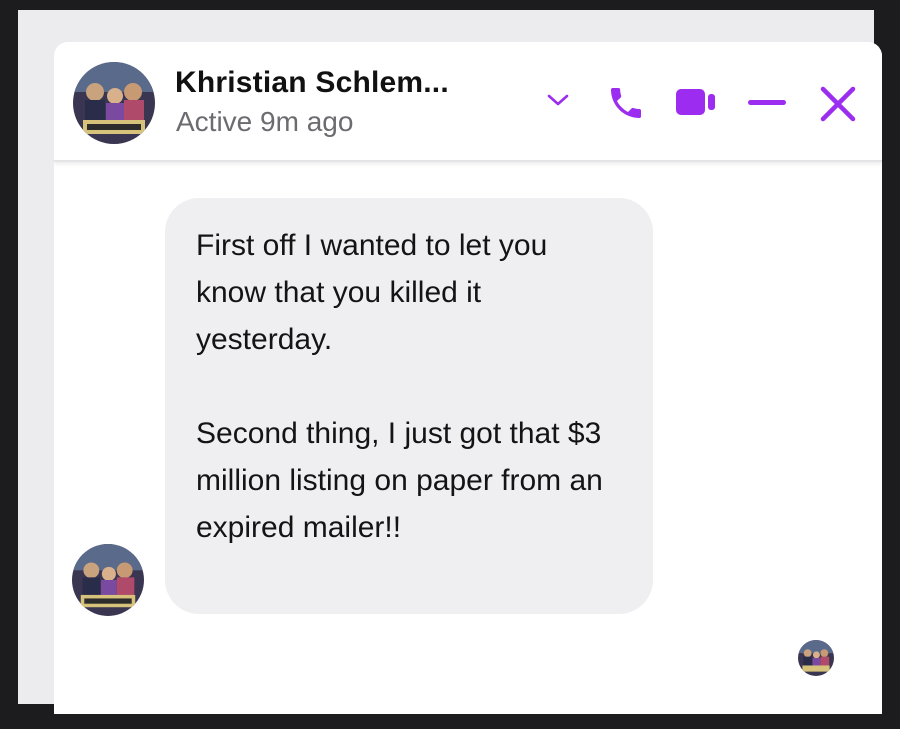 The image size is (900, 729). I want to click on sender-avatar, so click(108, 580).